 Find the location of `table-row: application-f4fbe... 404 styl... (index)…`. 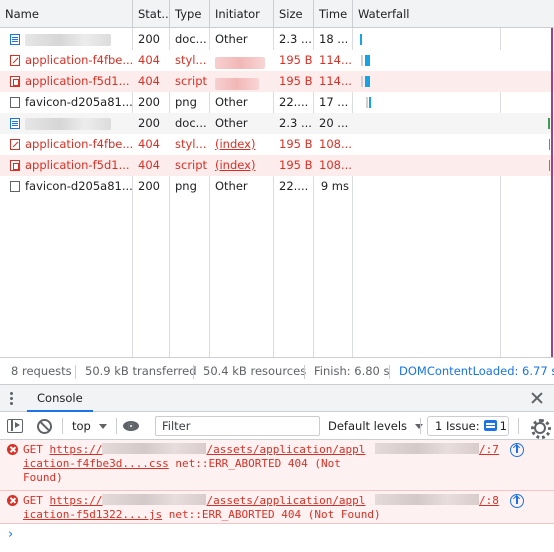

table-row: application-f4fbe... 404 styl... (index)… is located at coordinates (277, 144).